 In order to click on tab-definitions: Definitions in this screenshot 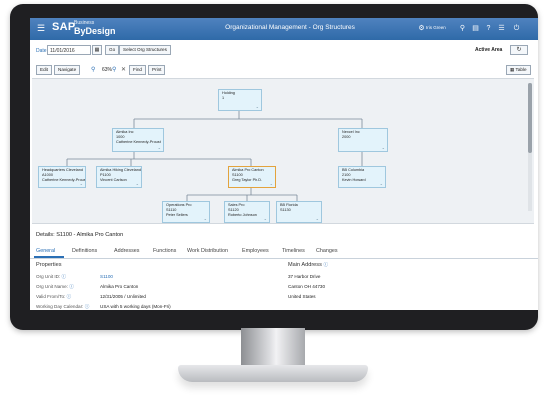, I will do `click(84, 251)`.